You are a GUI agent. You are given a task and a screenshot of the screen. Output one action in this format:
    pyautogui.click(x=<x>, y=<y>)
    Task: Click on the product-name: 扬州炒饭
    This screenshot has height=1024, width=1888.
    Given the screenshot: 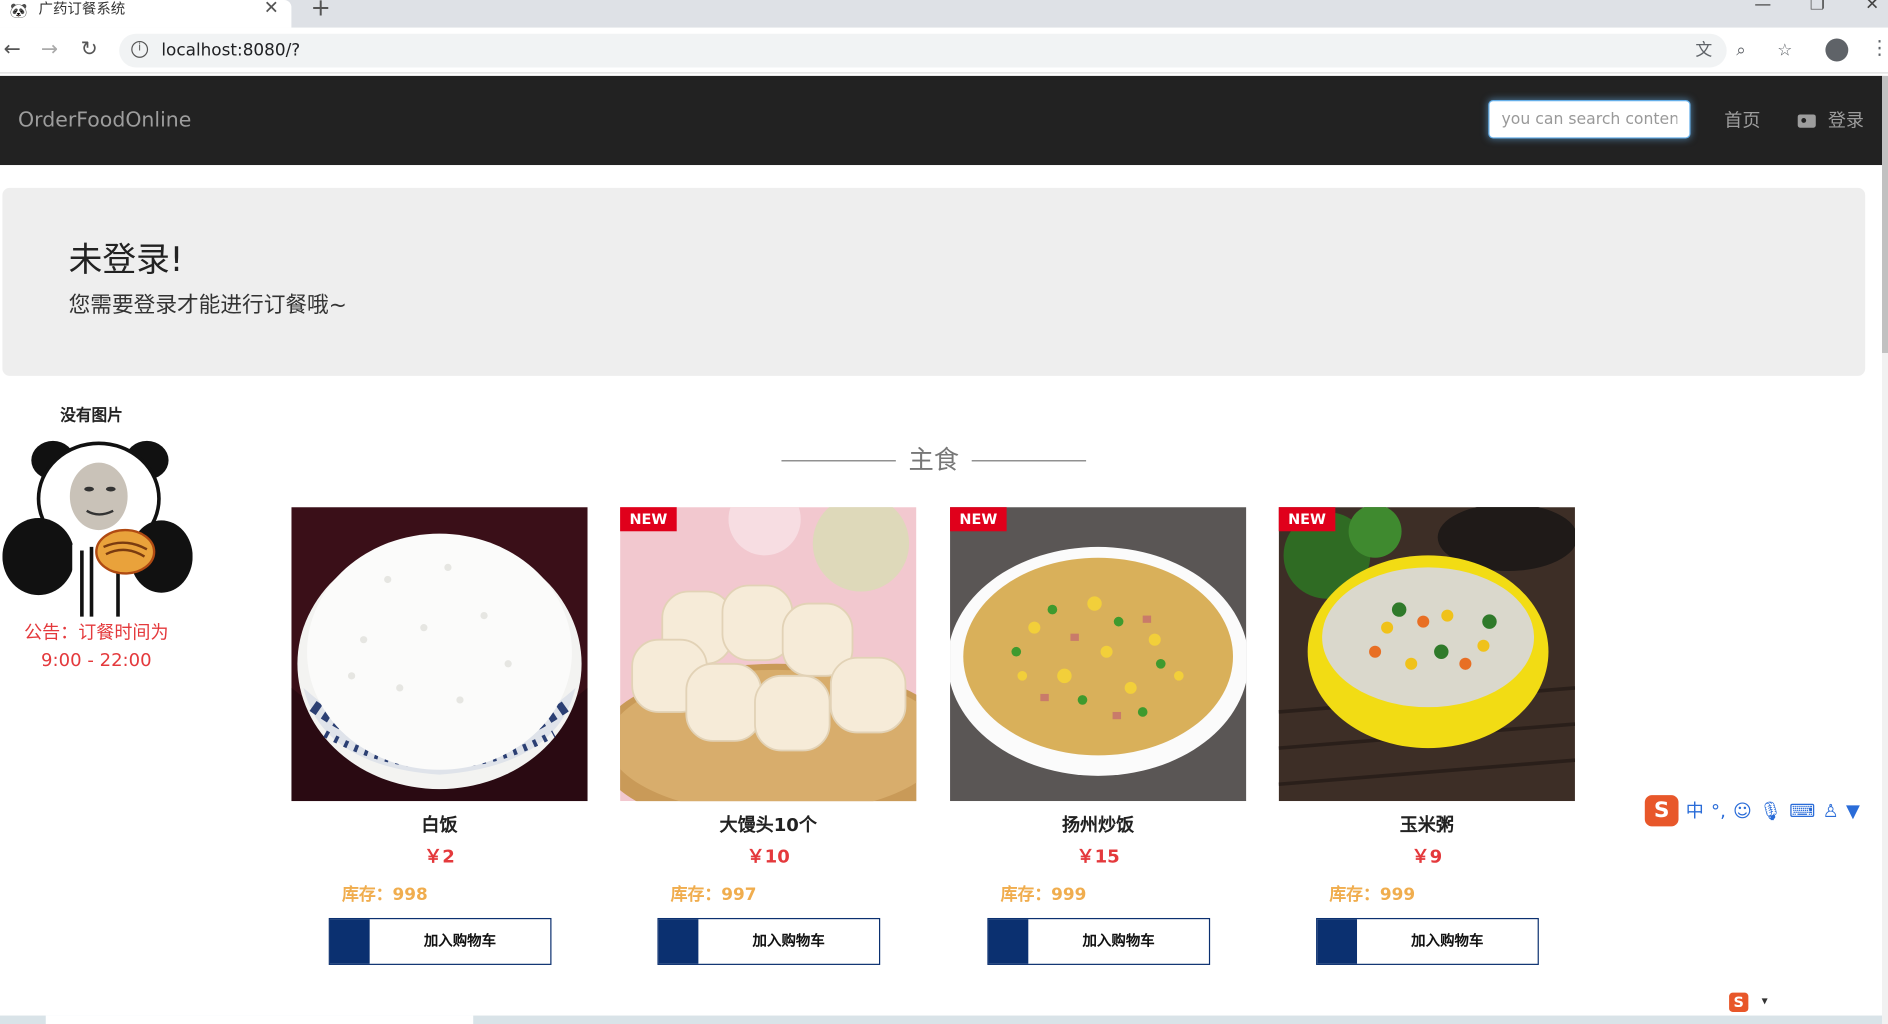 What is the action you would take?
    pyautogui.click(x=1098, y=825)
    